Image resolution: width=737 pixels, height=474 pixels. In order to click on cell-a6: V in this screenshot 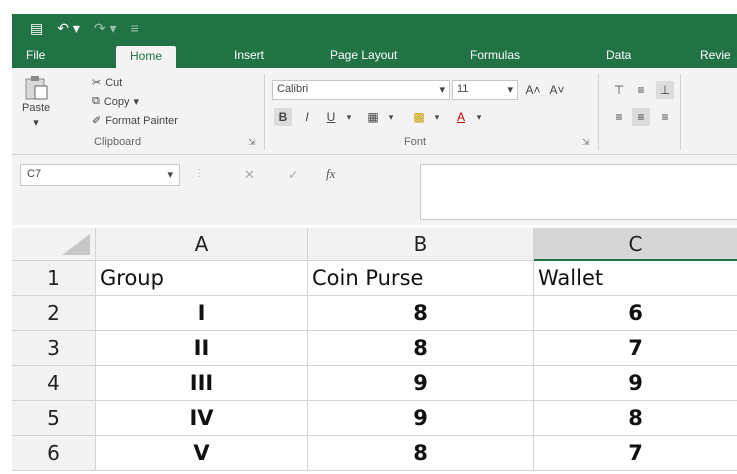, I will do `click(202, 453)`.